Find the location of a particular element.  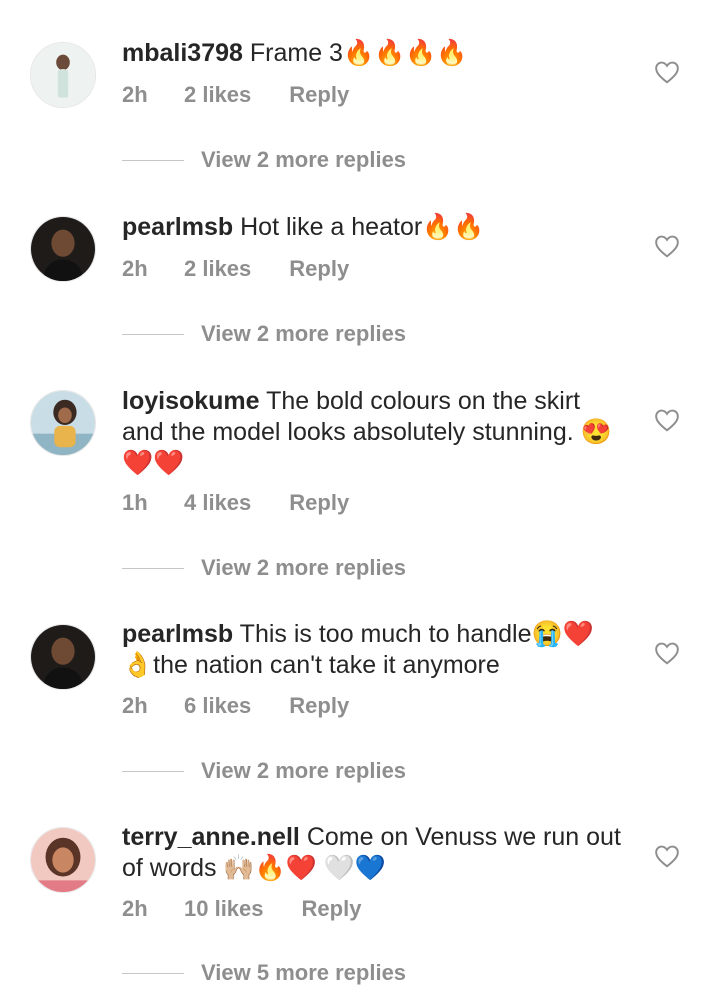

comment-body: Frame 3🔥🔥🔥🔥 is located at coordinates (358, 53).